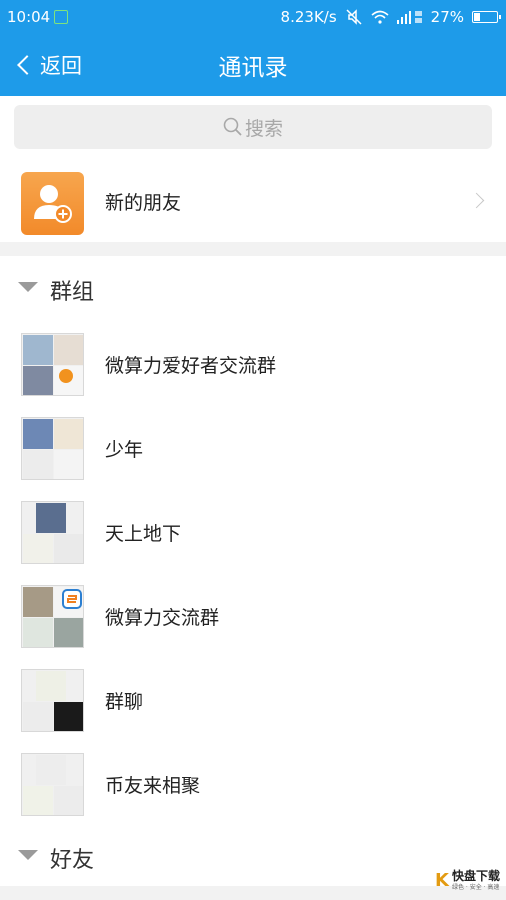 The width and height of the screenshot is (506, 900). Describe the element at coordinates (253, 543) in the screenshot. I see `group-row: 天上地下` at that location.